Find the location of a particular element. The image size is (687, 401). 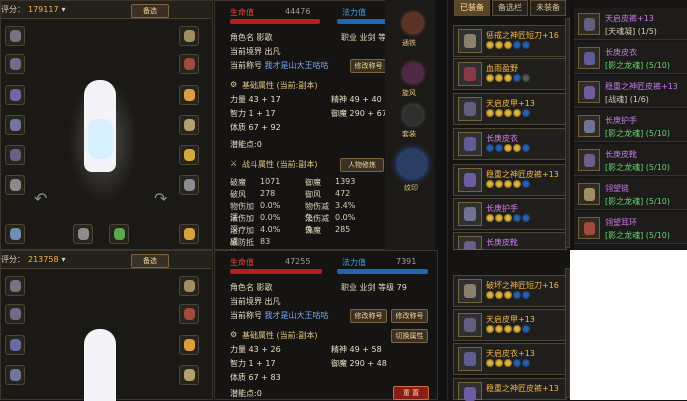

slot-extra3-icon is located at coordinates (119, 234).